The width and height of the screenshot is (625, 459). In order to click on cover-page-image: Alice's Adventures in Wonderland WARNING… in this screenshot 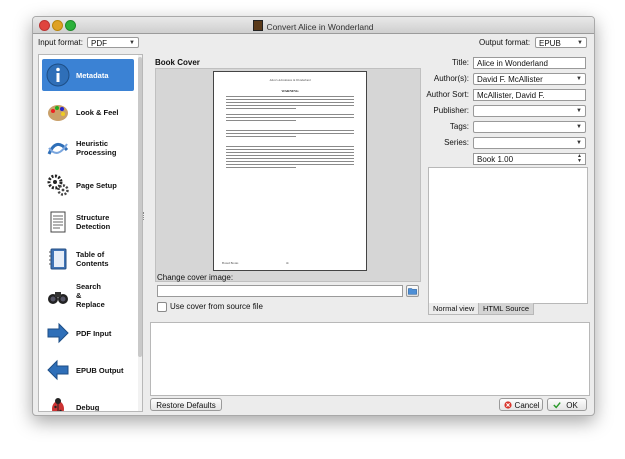, I will do `click(290, 171)`.